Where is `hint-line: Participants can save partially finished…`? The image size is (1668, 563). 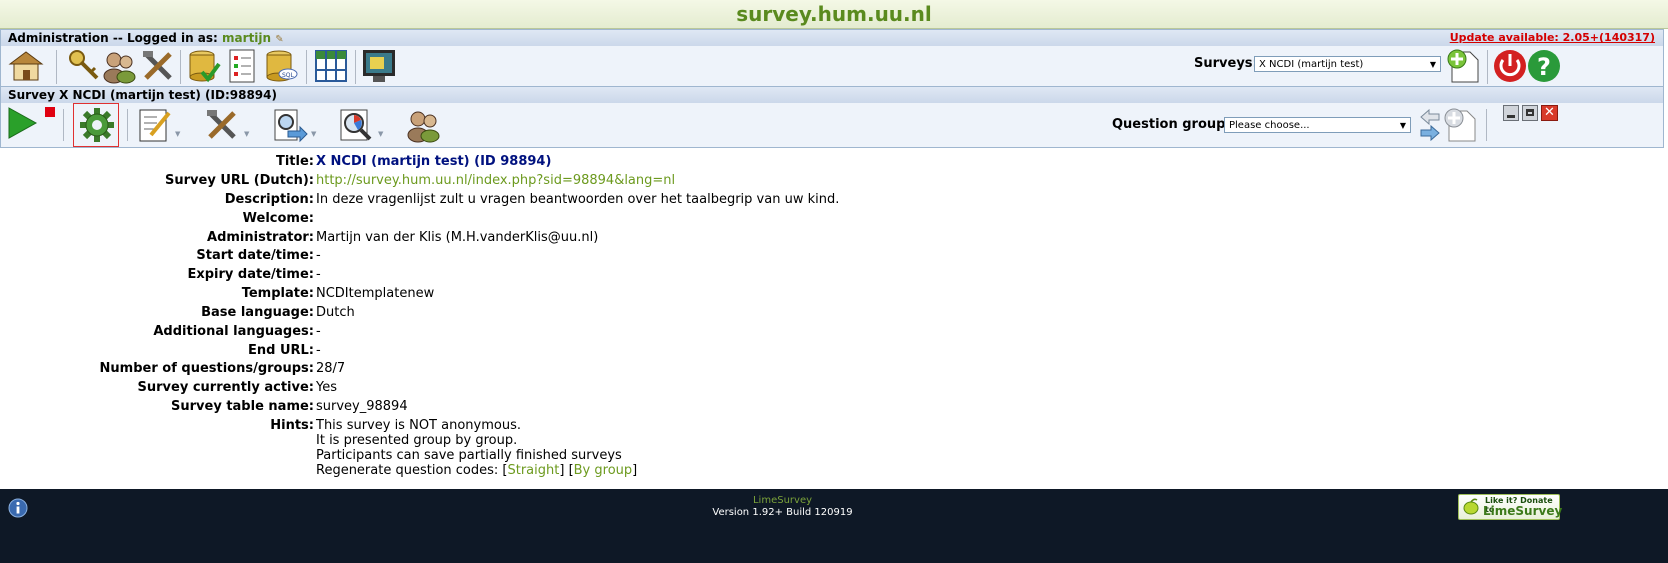 hint-line: Participants can save partially finished… is located at coordinates (469, 455).